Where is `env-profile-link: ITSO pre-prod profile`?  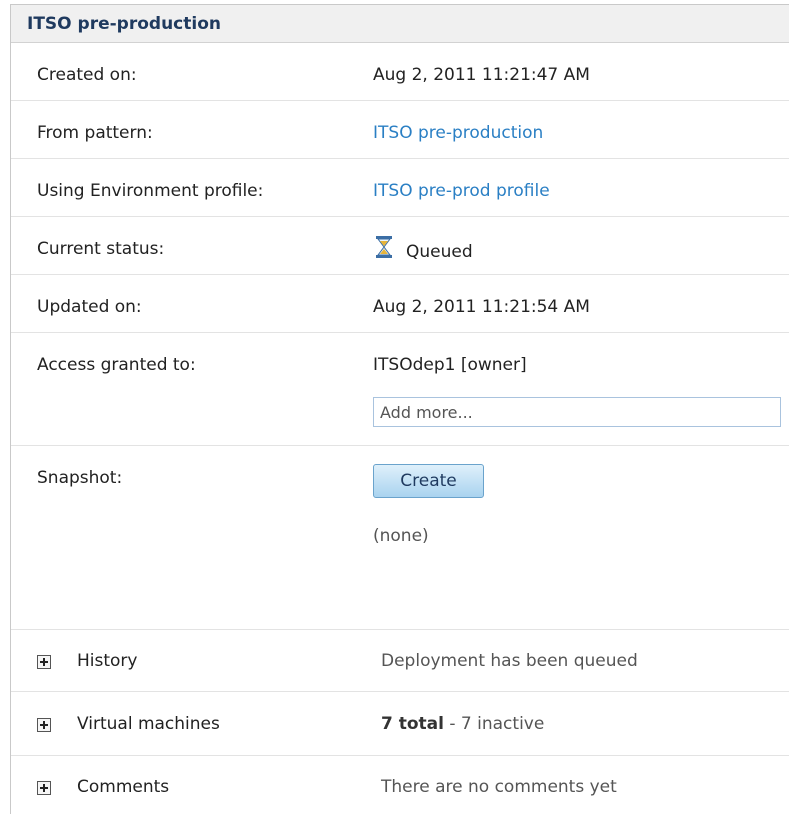 env-profile-link: ITSO pre-prod profile is located at coordinates (461, 191).